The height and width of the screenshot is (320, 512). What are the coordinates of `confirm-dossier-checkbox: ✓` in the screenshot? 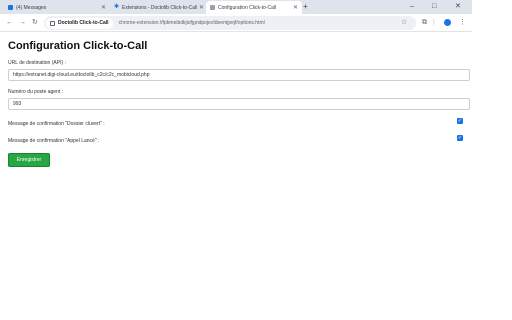 It's located at (460, 121).